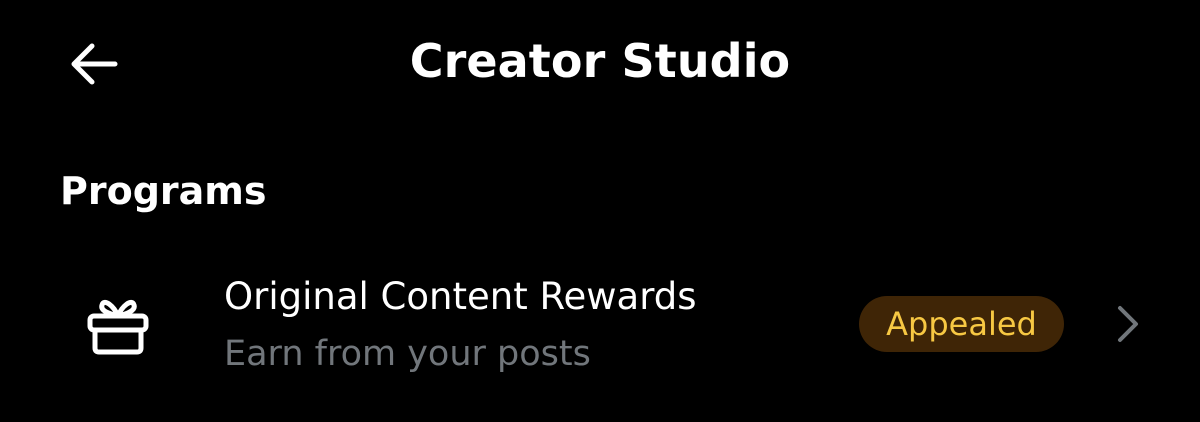 The height and width of the screenshot is (422, 1200). I want to click on program-subtitle: Earn from your posts, so click(407, 354).